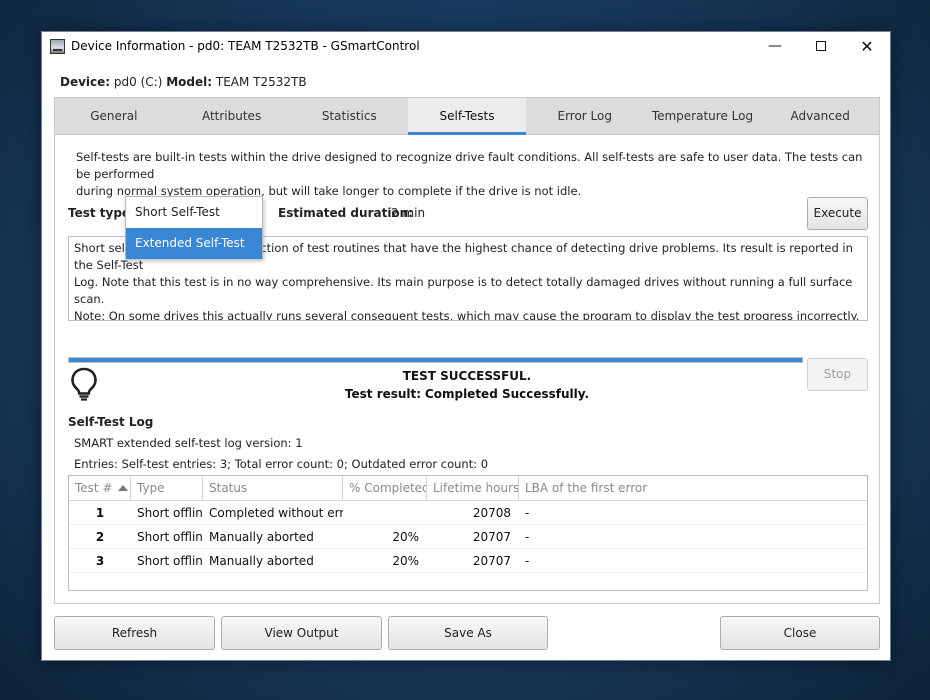 The image size is (930, 700). What do you see at coordinates (114, 116) in the screenshot?
I see `tab-general: General` at bounding box center [114, 116].